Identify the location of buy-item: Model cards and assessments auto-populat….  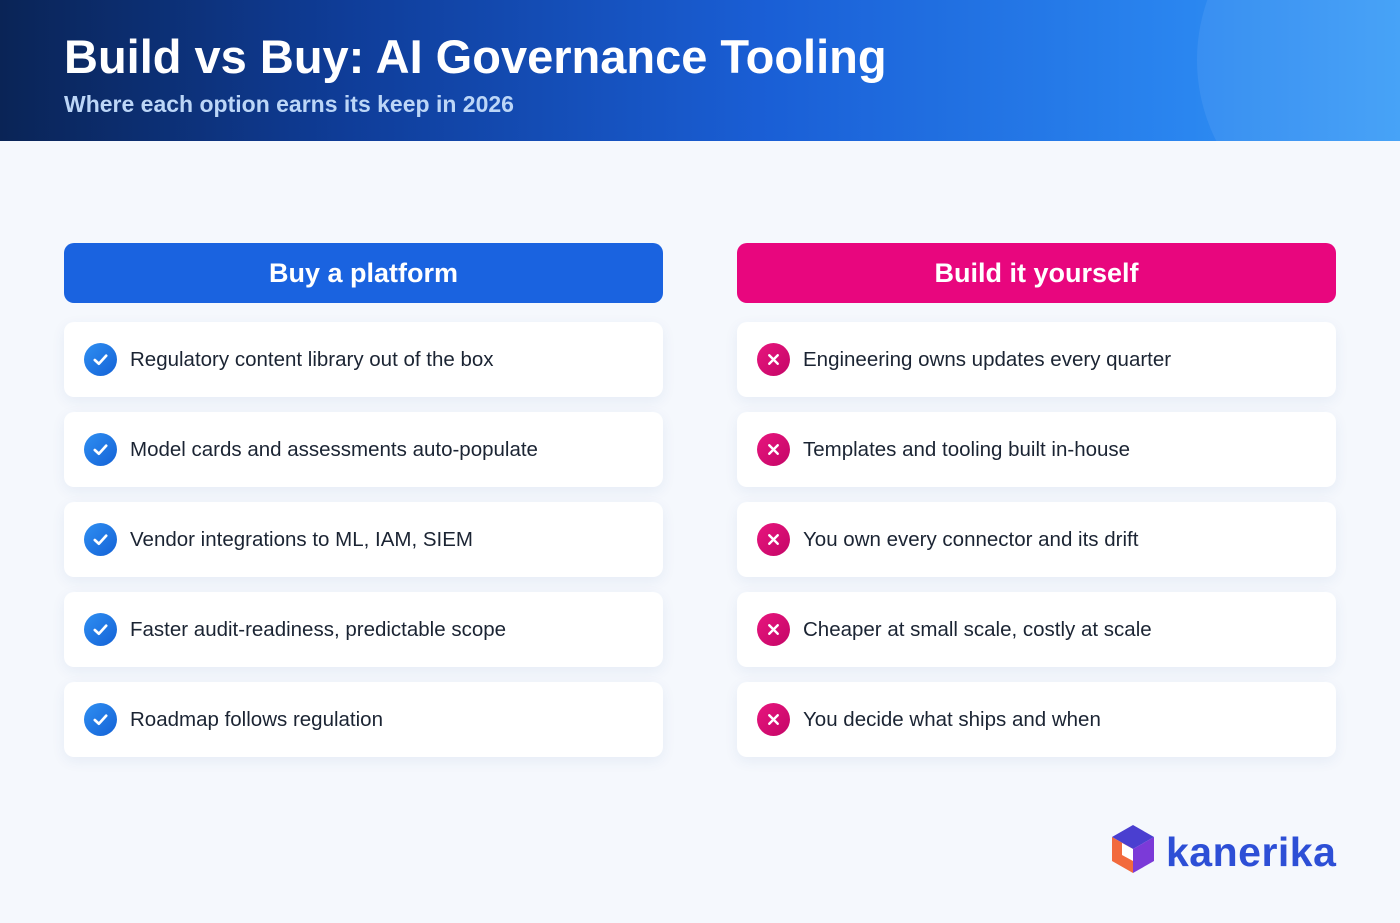
(363, 449).